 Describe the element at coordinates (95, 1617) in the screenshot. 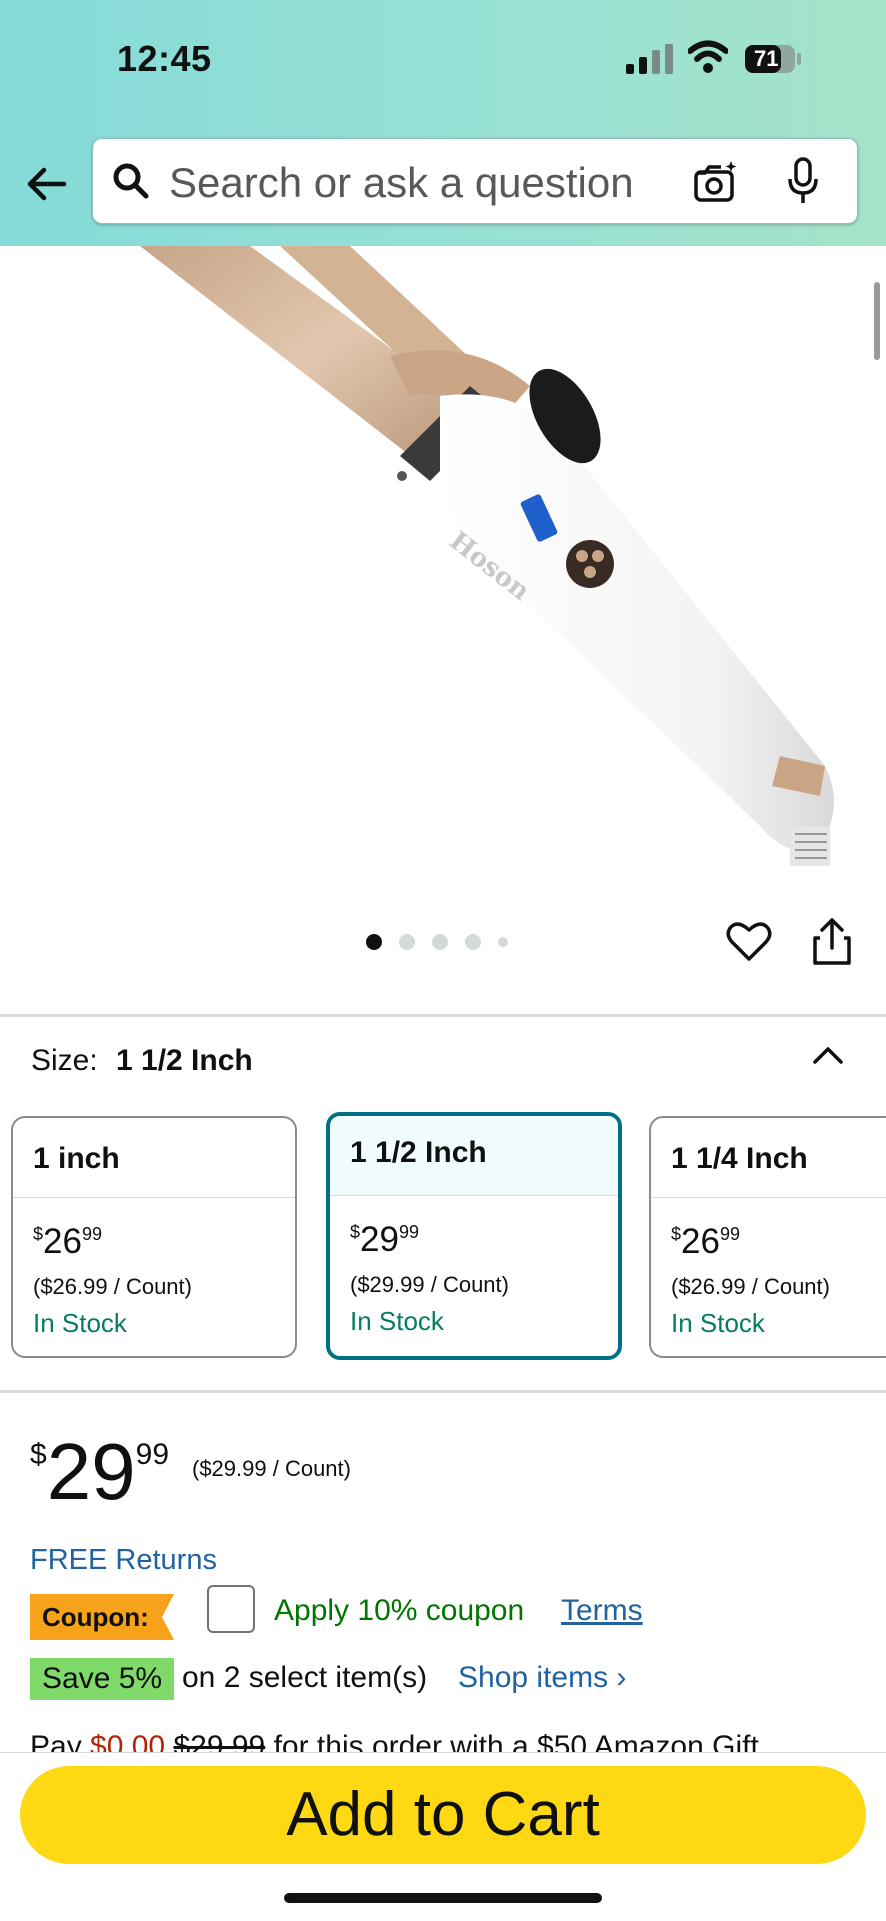

I see `coupon-tag-label: Coupon:` at that location.